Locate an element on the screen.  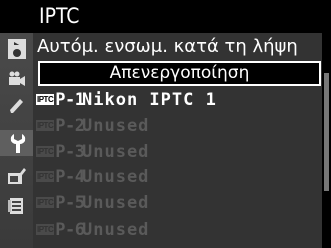
tab-custom-settings-menu is located at coordinates (16, 106).